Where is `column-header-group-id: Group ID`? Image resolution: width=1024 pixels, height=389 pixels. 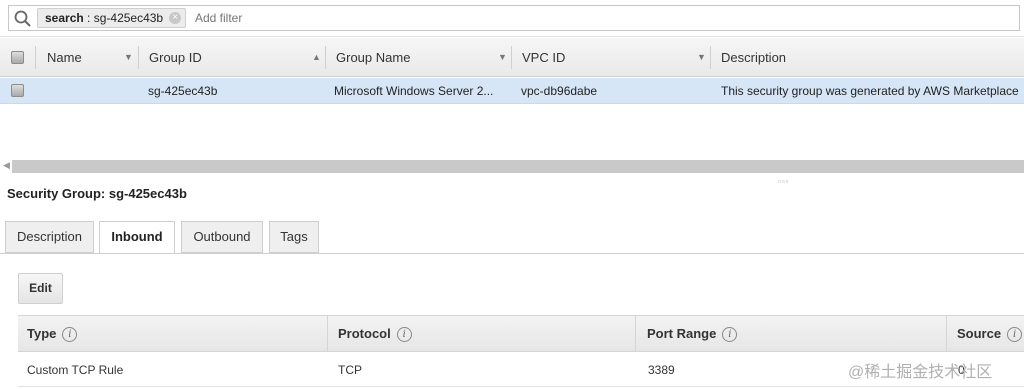 column-header-group-id: Group ID is located at coordinates (175, 57).